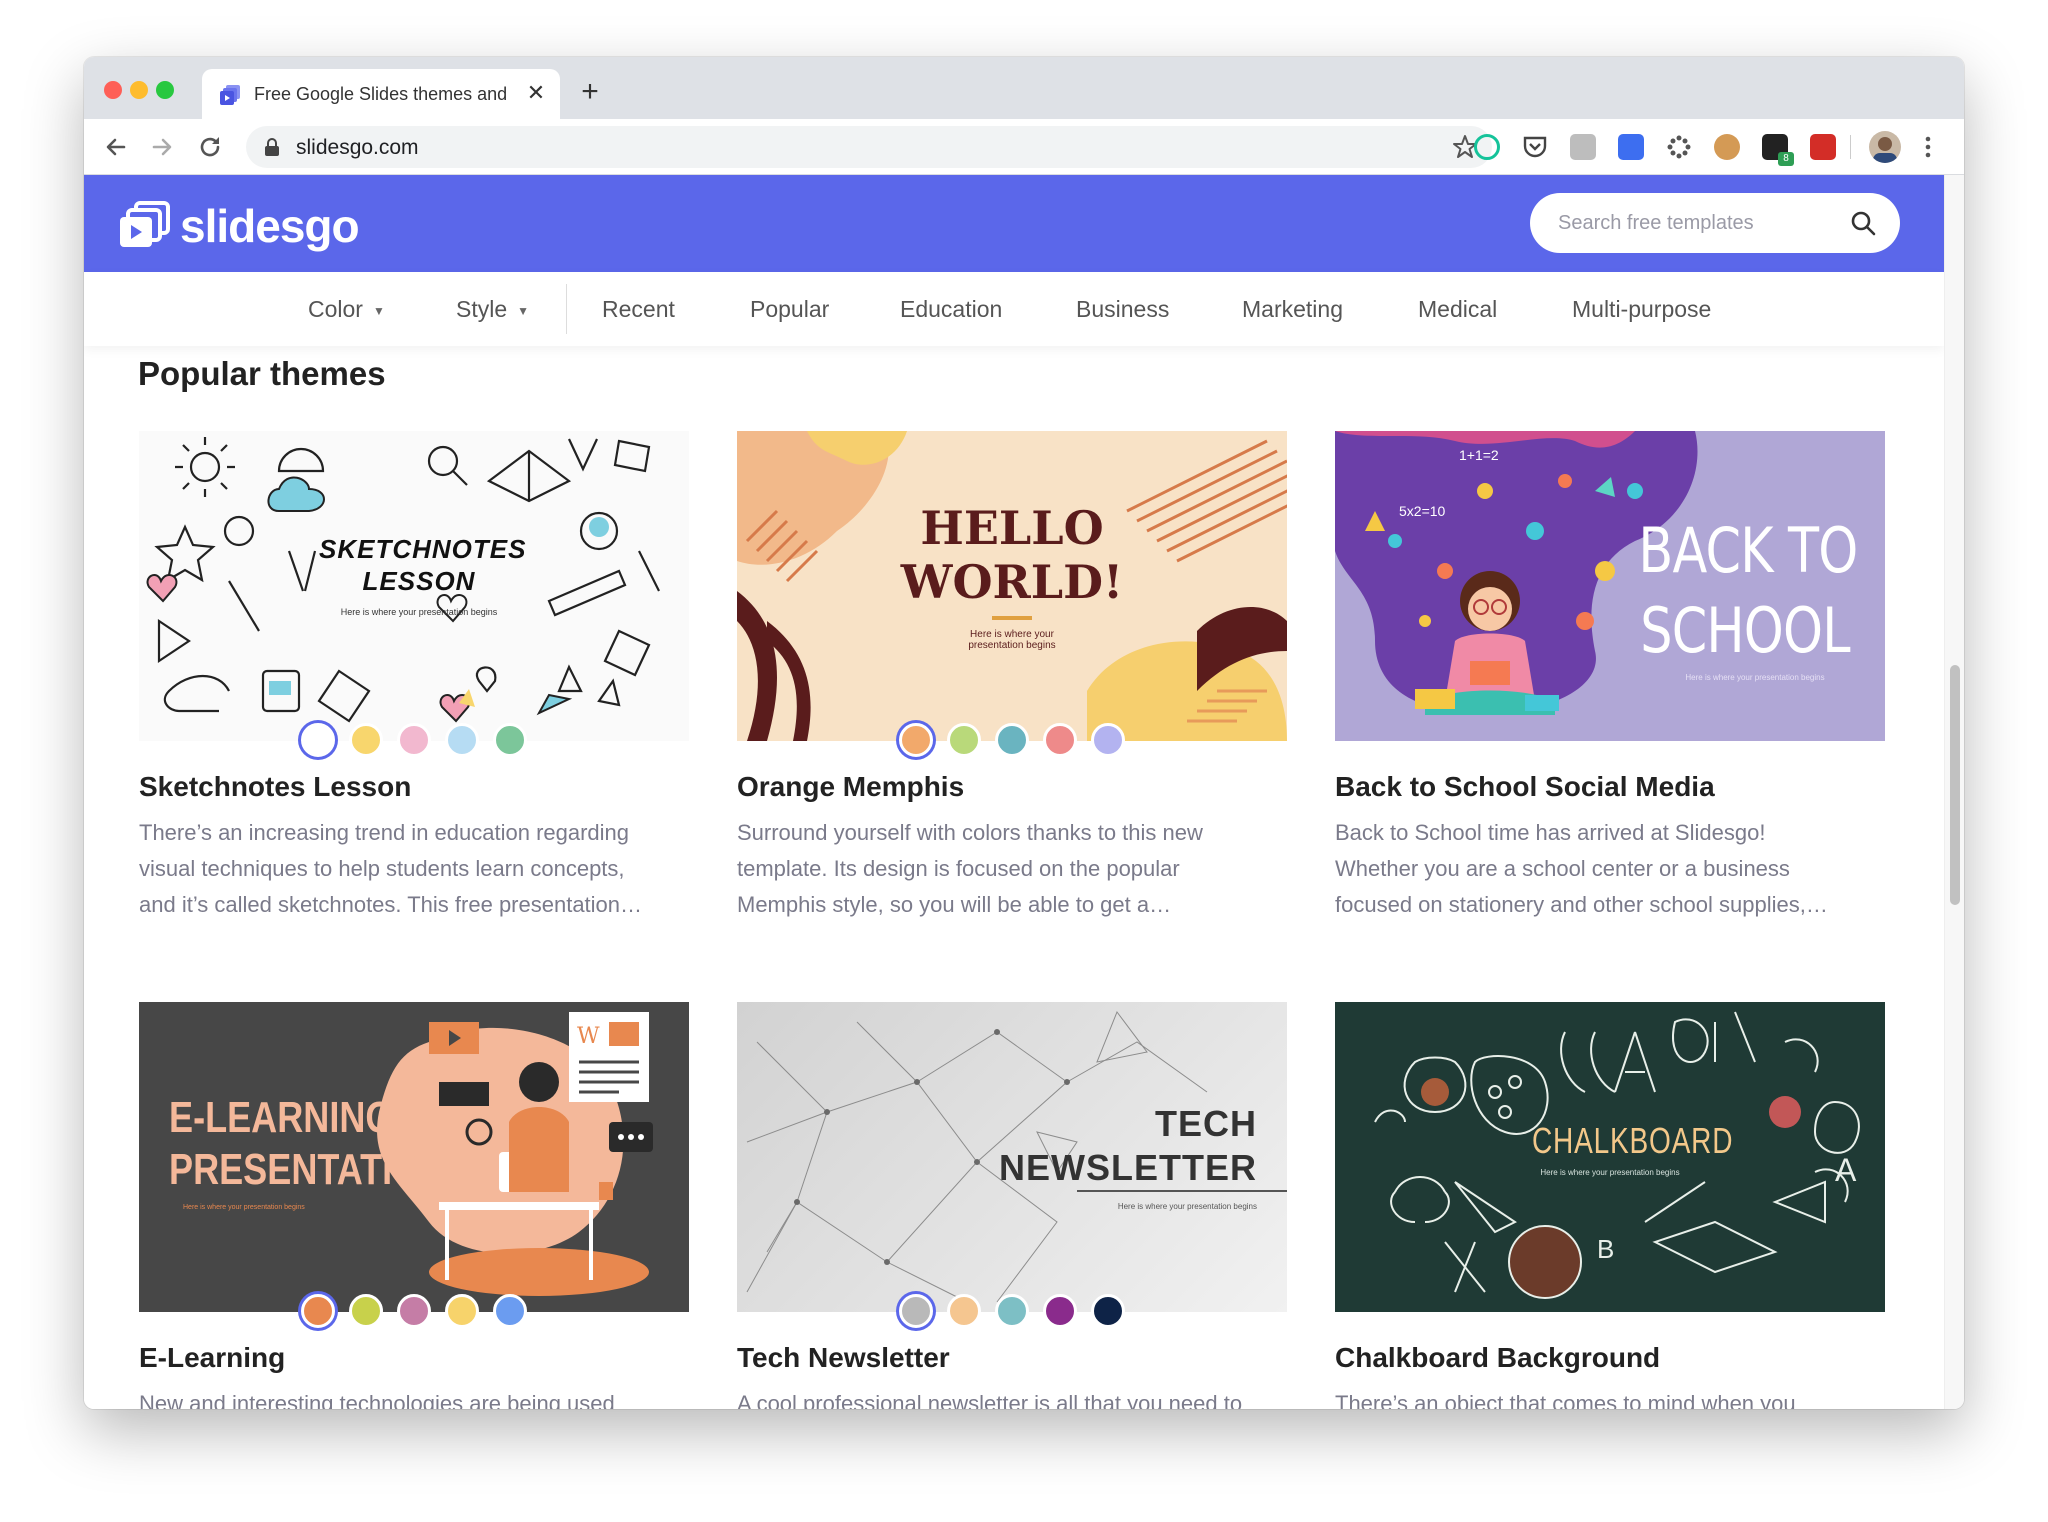  I want to click on thumb-math-text: 5x2=10, so click(1422, 511).